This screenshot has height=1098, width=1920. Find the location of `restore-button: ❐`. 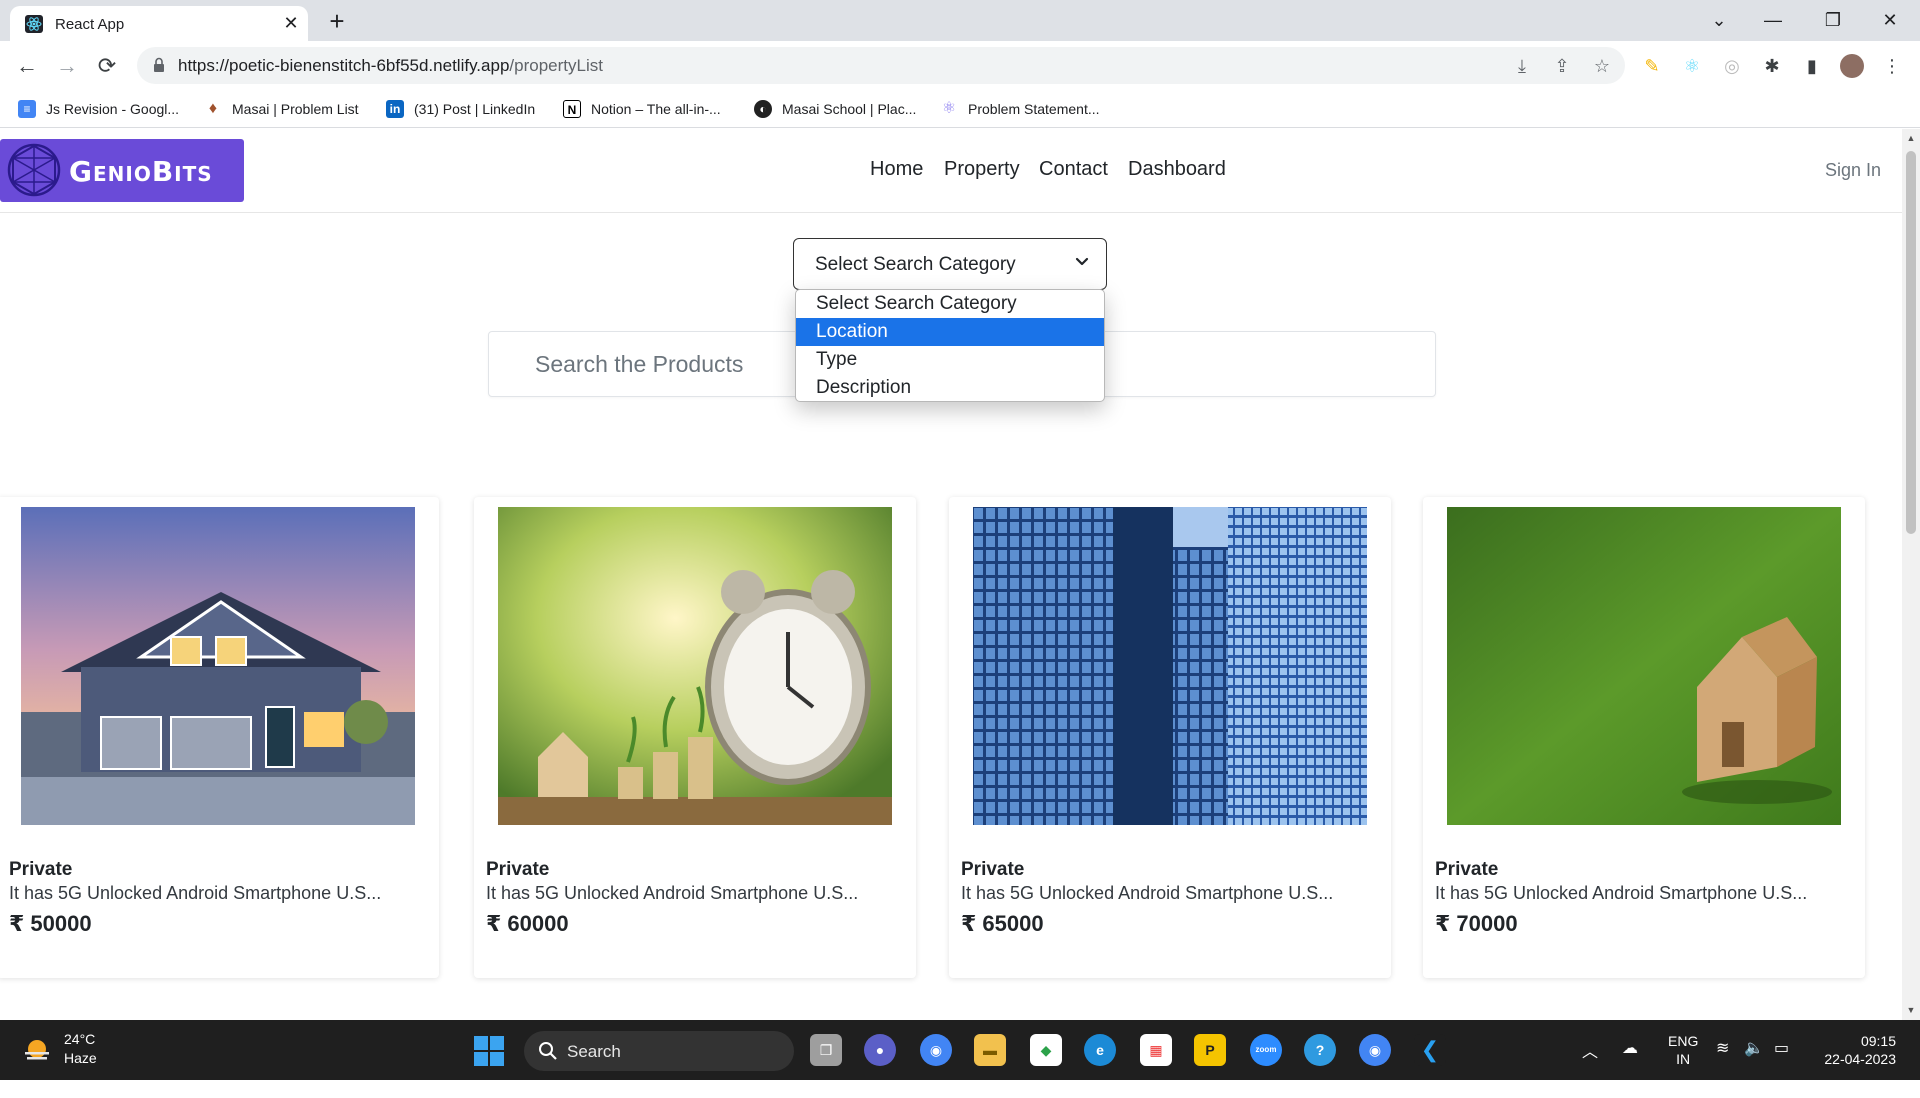

restore-button: ❐ is located at coordinates (1833, 20).